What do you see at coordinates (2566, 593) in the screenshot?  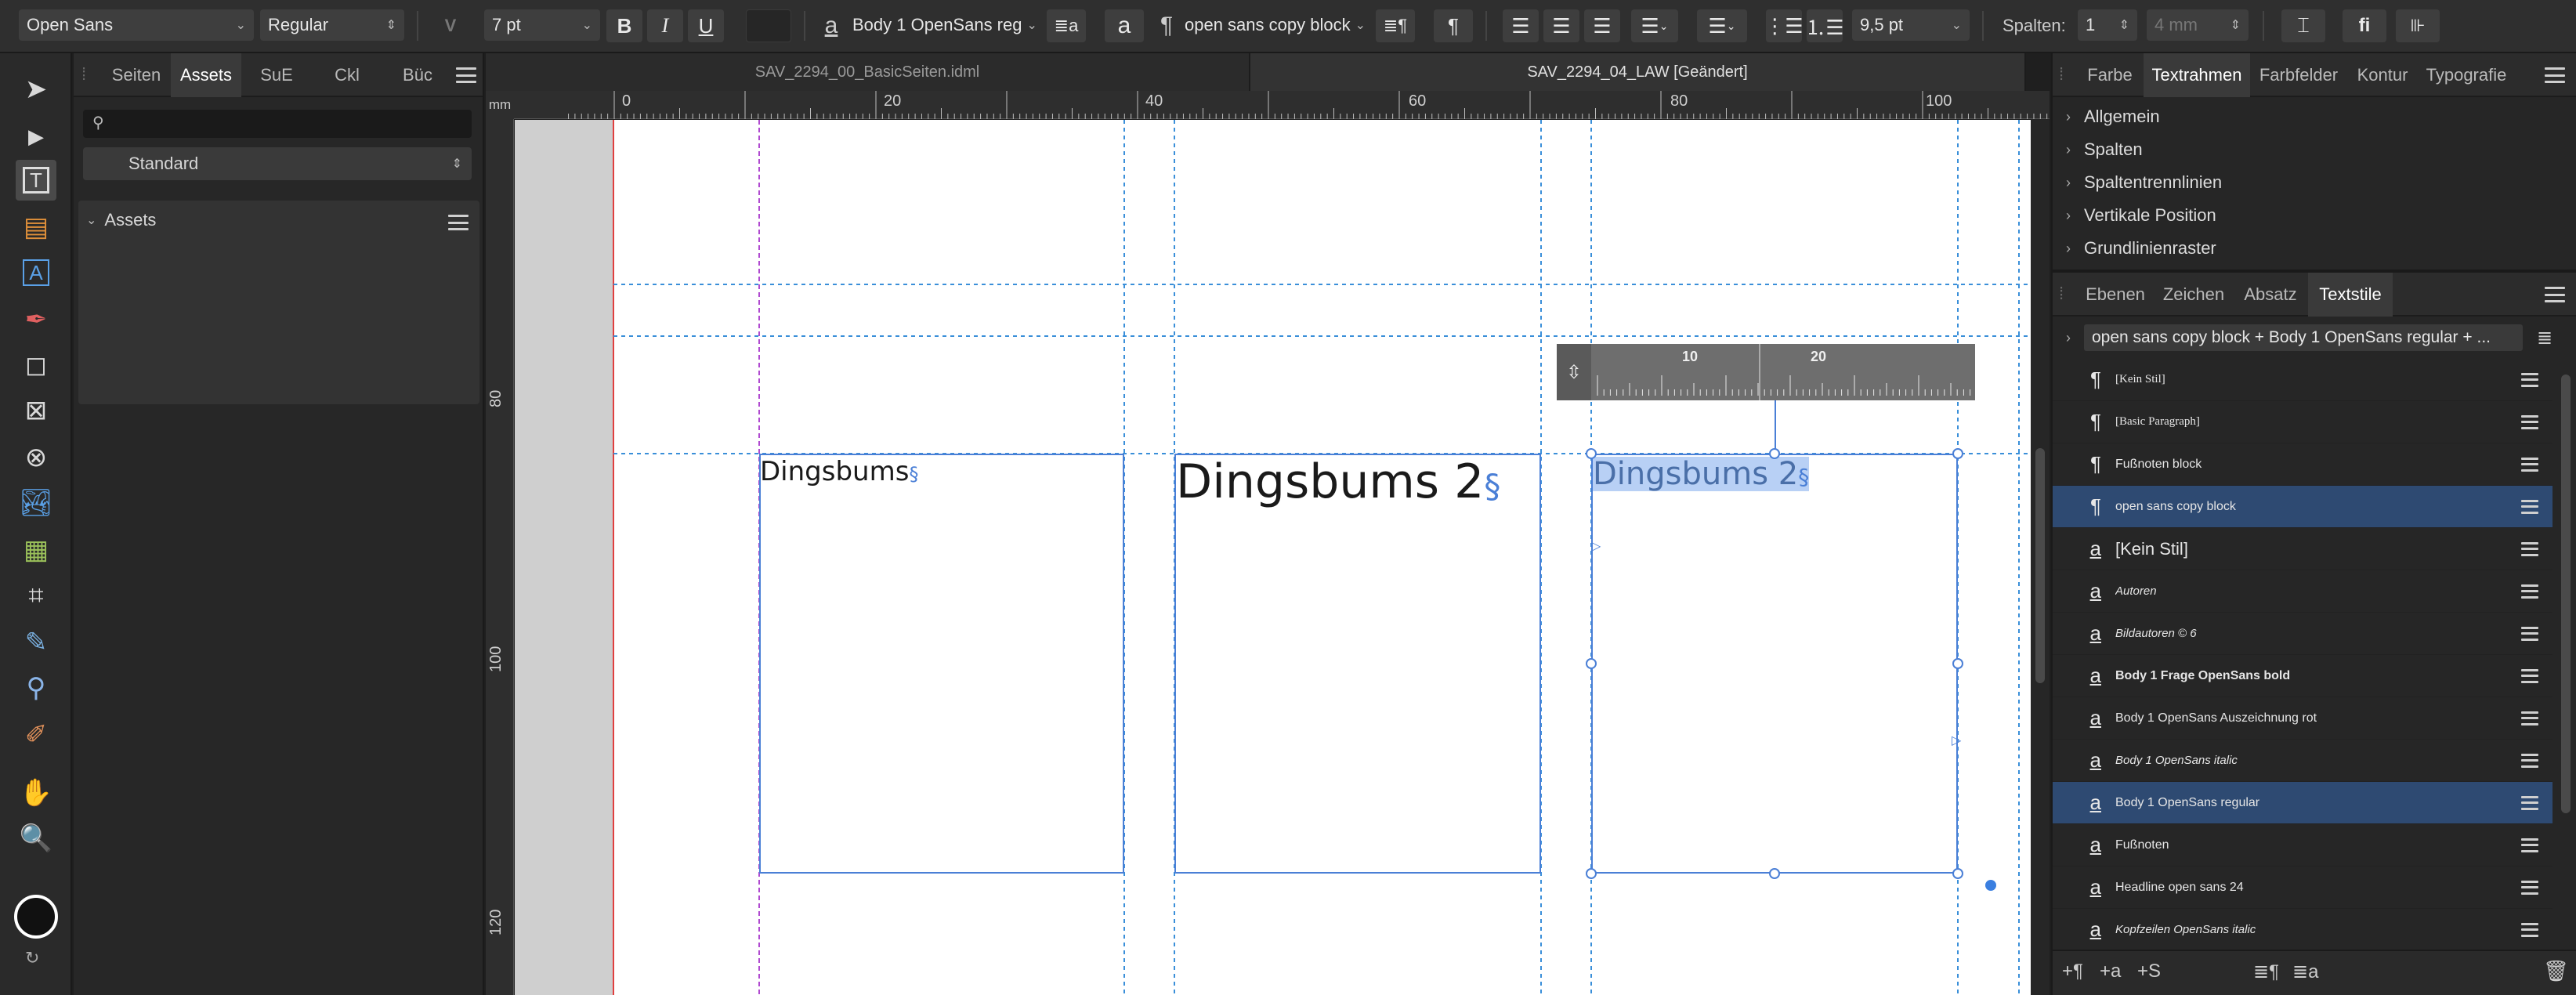 I see `scrollbar-thumb` at bounding box center [2566, 593].